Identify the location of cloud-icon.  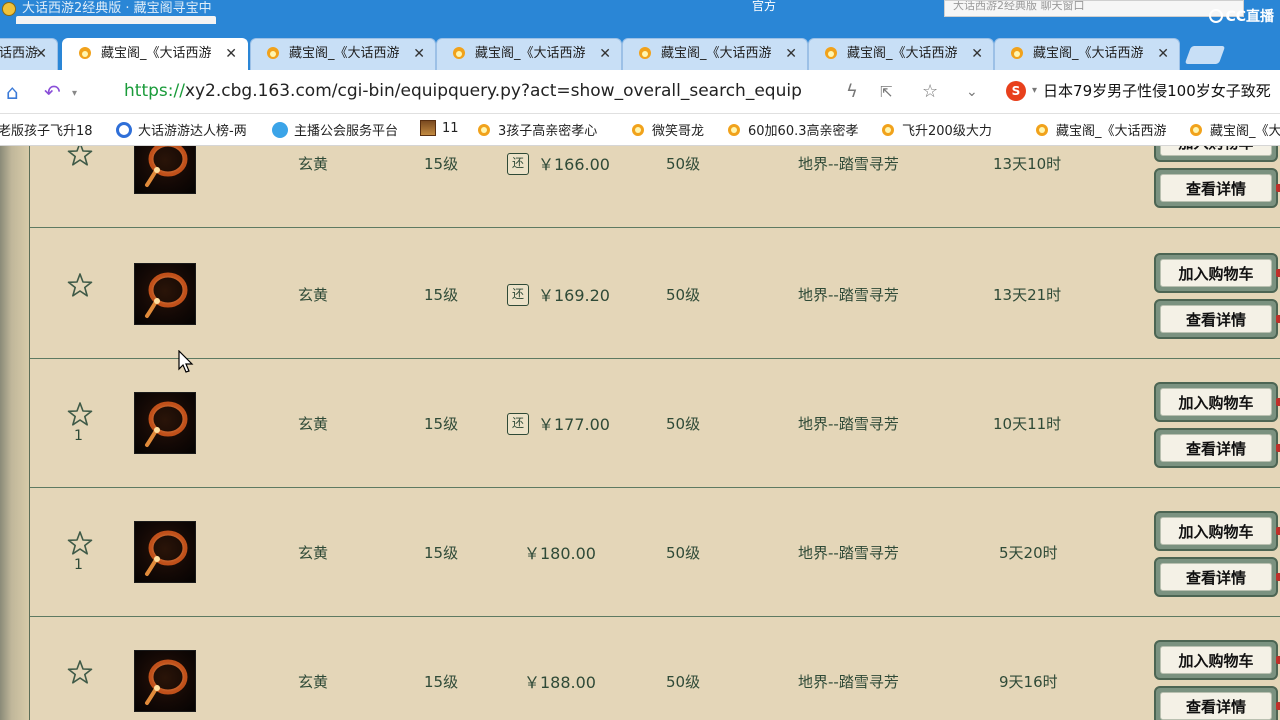
(280, 129).